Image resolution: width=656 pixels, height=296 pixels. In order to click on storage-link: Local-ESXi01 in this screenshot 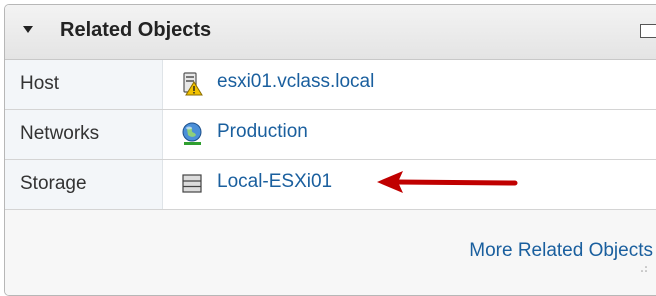, I will do `click(274, 182)`.